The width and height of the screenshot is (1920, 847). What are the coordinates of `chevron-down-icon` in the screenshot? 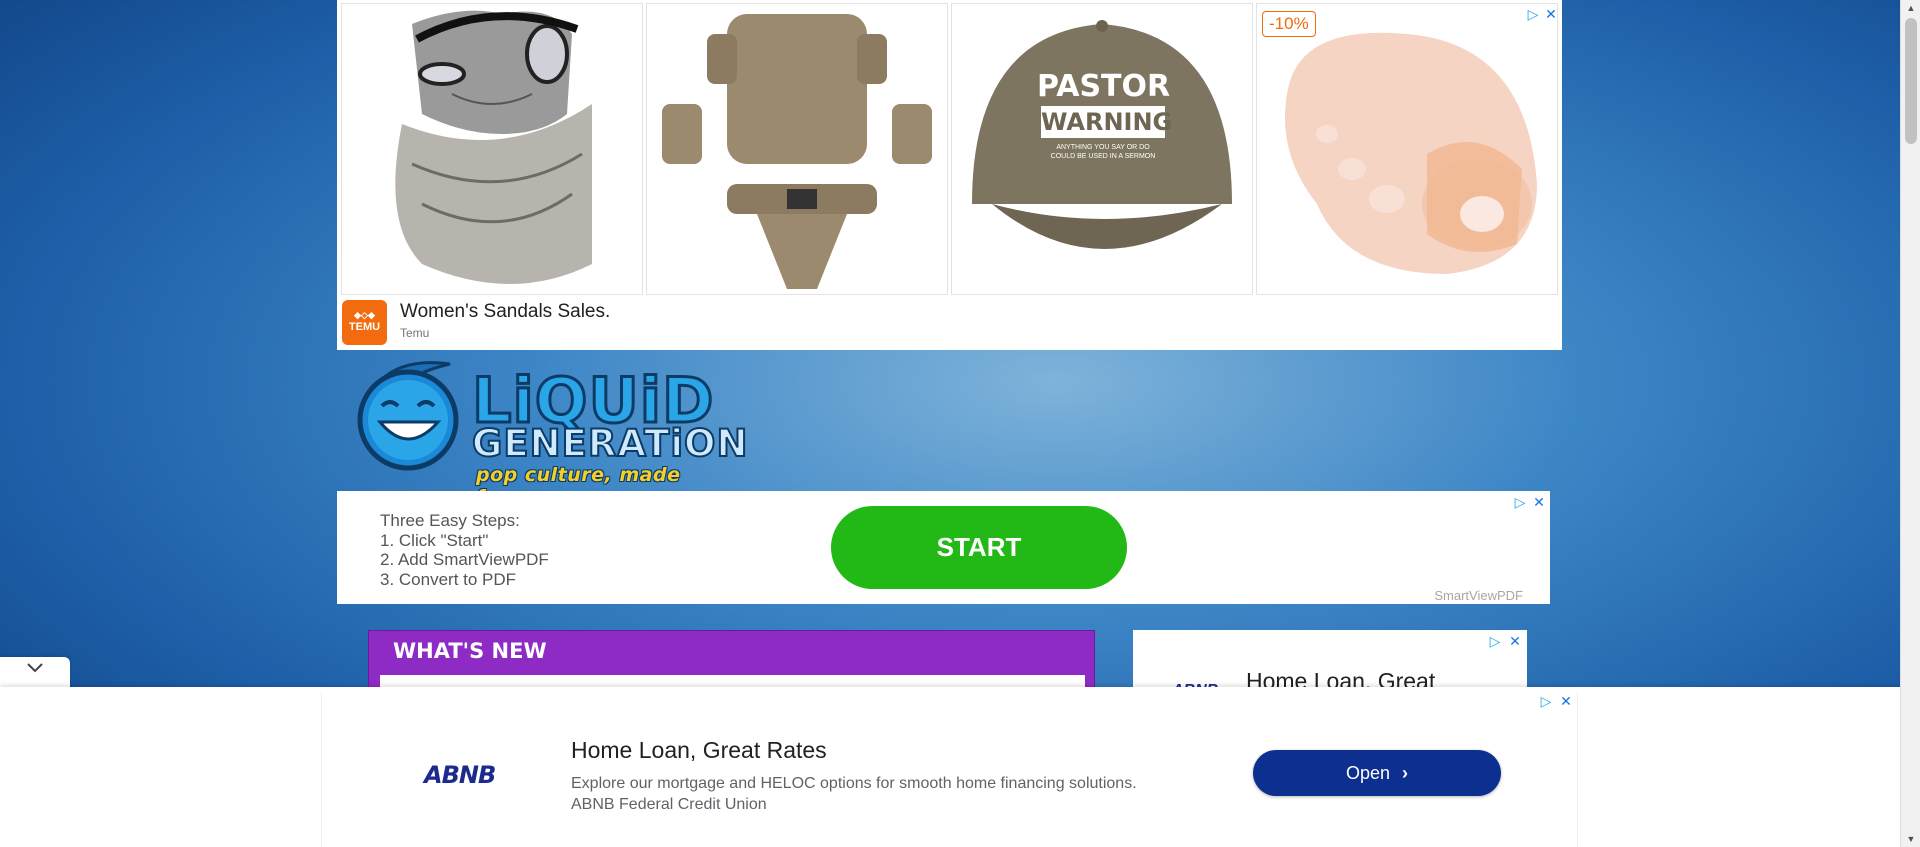 It's located at (35, 670).